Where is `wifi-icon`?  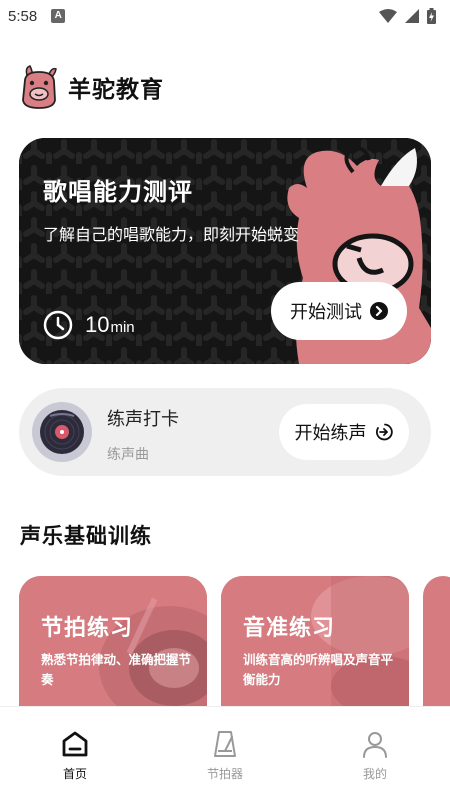
wifi-icon is located at coordinates (388, 16).